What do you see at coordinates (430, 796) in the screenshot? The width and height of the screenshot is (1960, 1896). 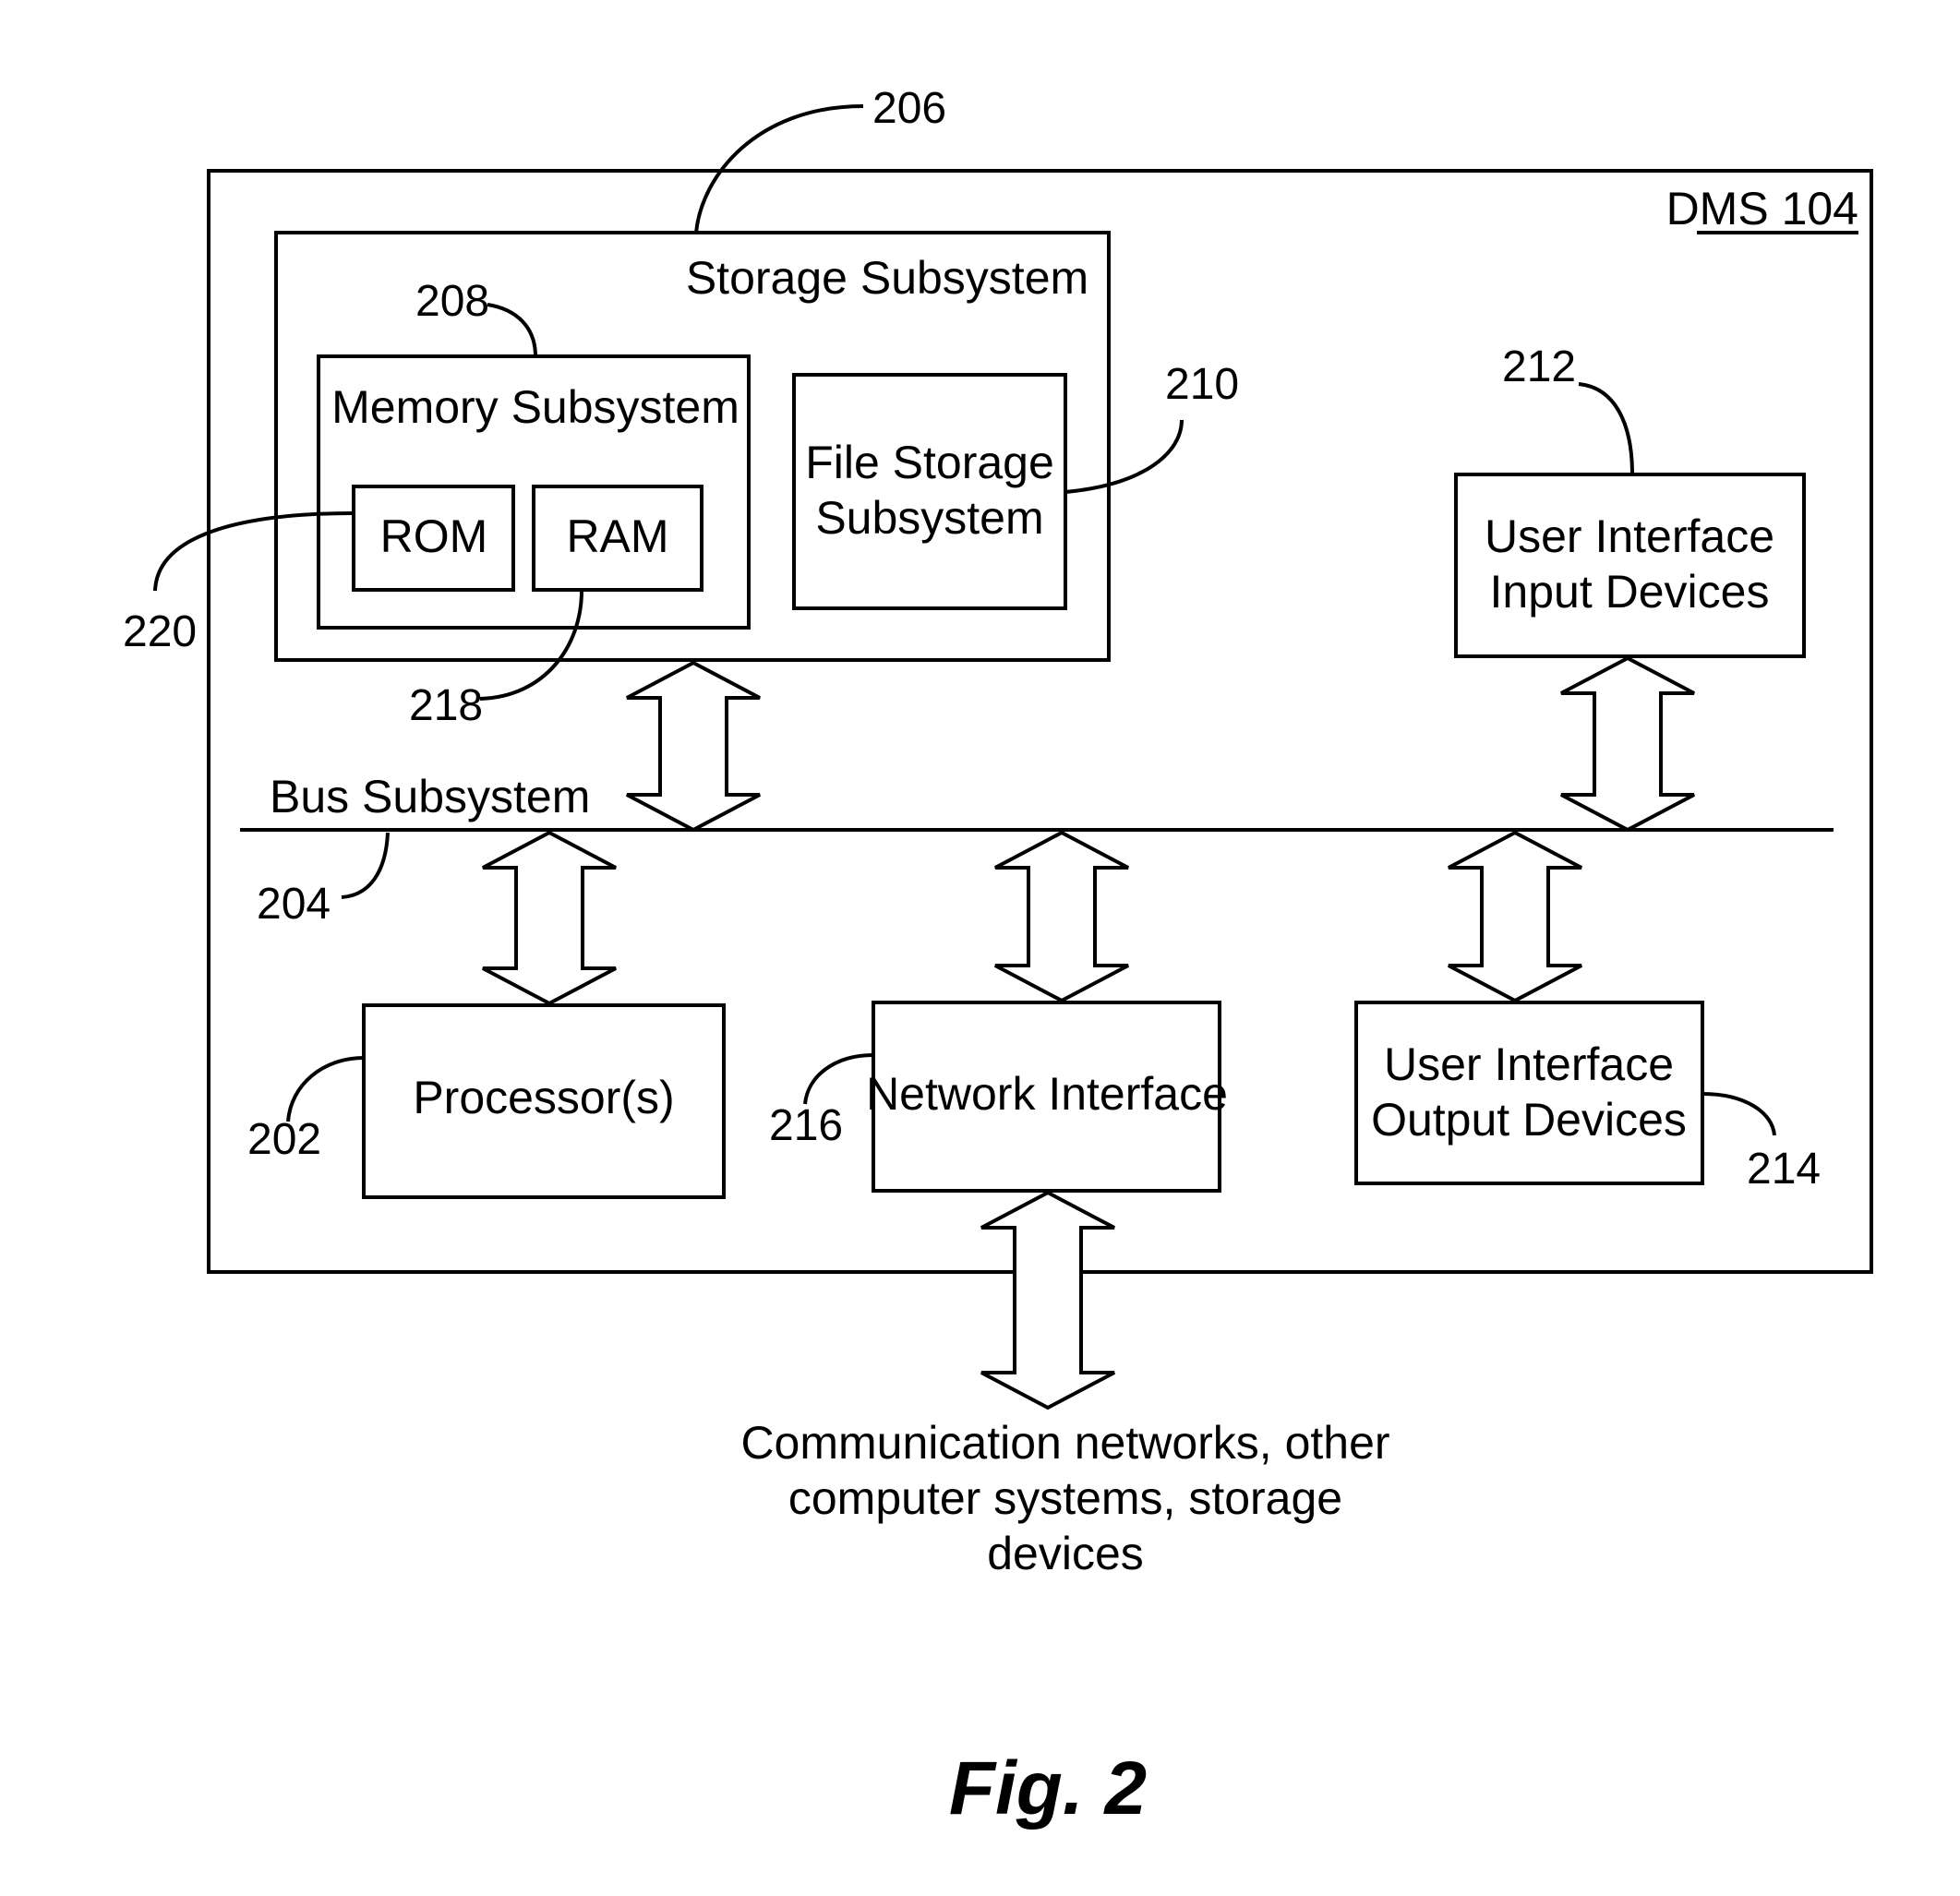 I see `bus-label: Bus Subsystem` at bounding box center [430, 796].